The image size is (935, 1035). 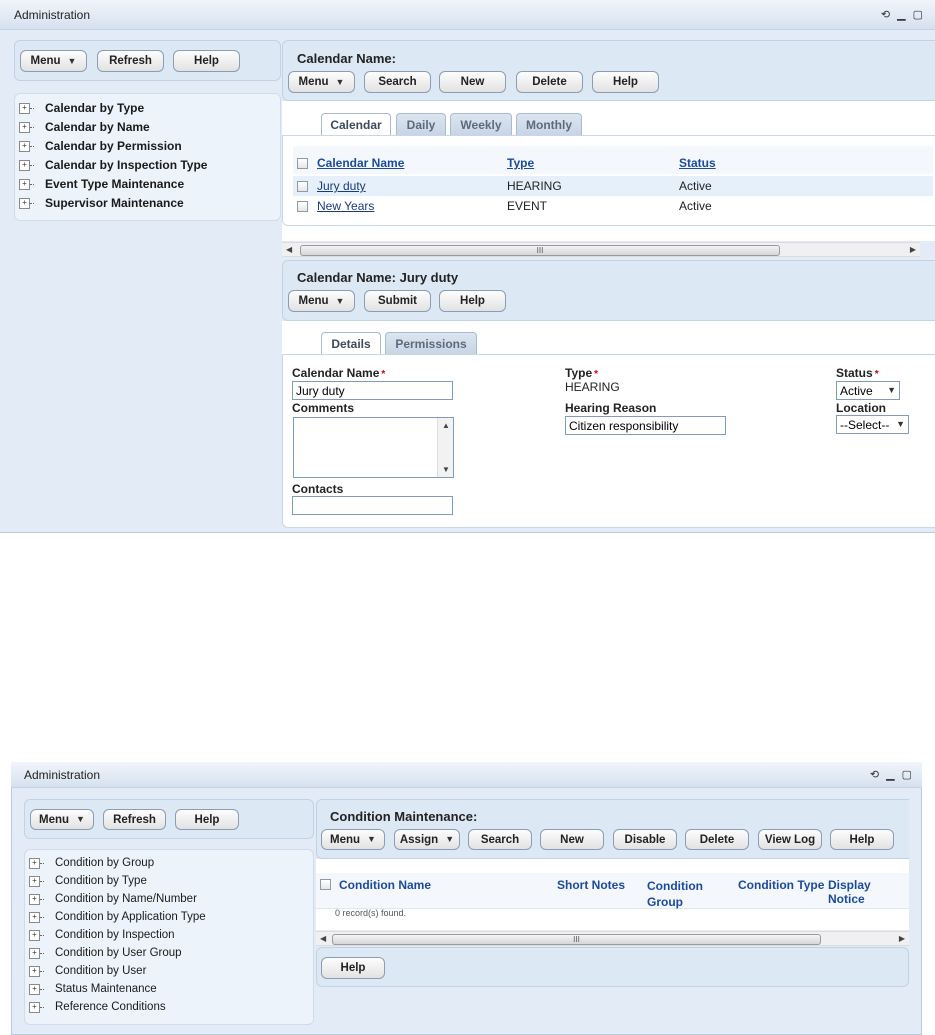 I want to click on detail-submit-button: Submit, so click(x=397, y=301).